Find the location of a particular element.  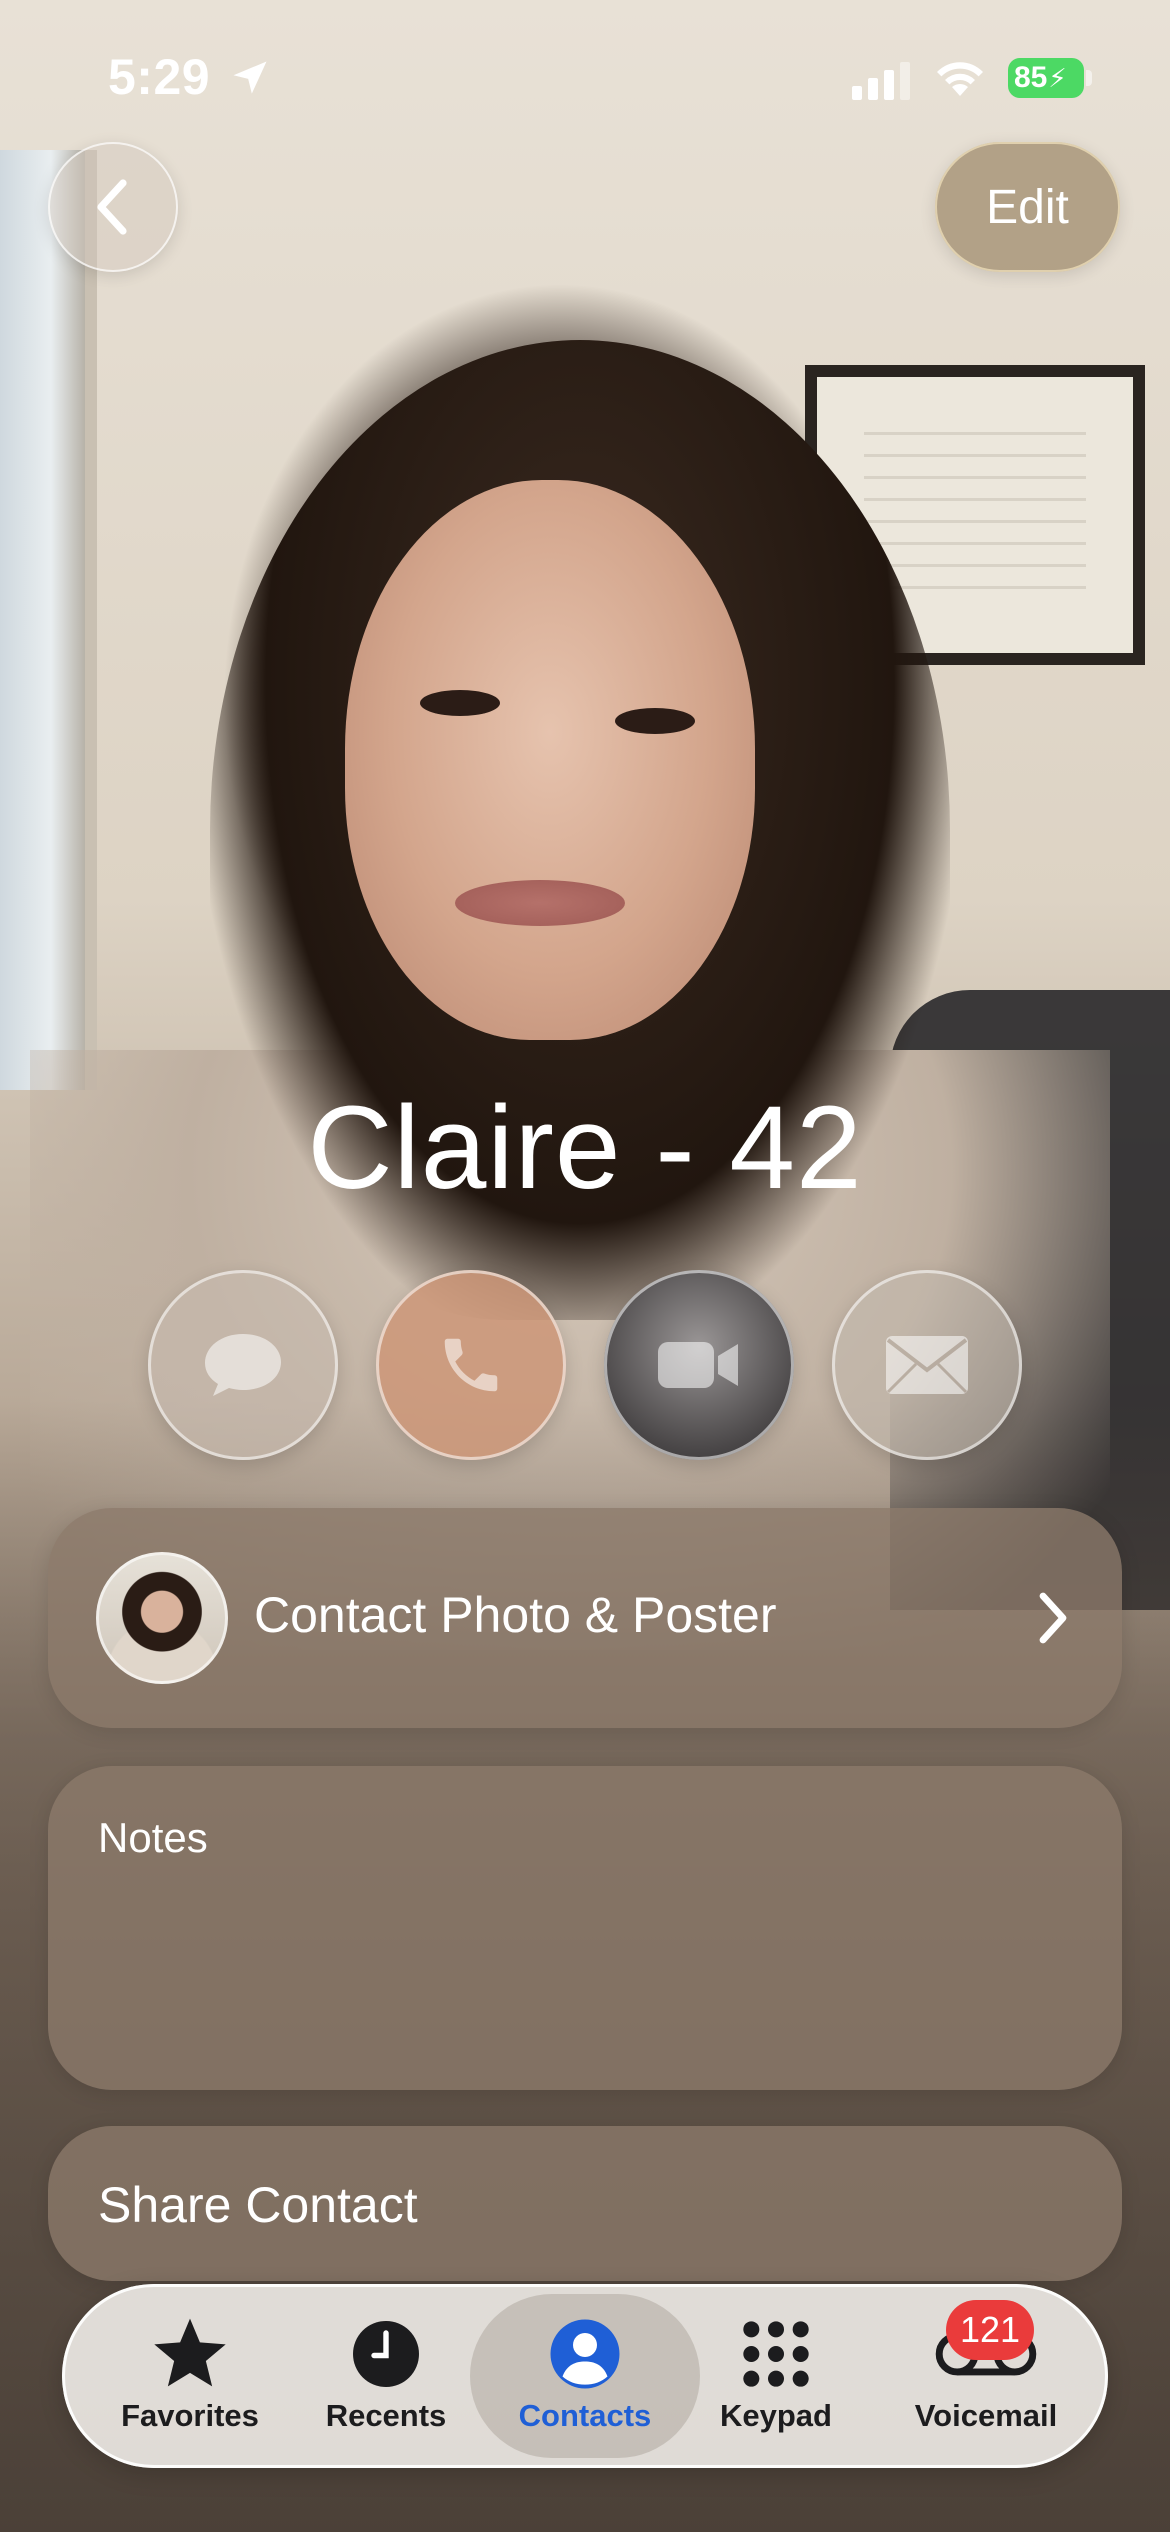

poster-lips is located at coordinates (540, 903).